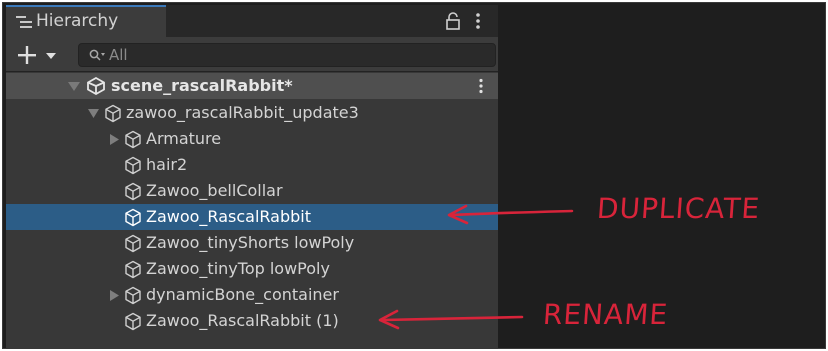 The width and height of the screenshot is (828, 351). Describe the element at coordinates (242, 294) in the screenshot. I see `item-label: dynamicBone_container` at that location.